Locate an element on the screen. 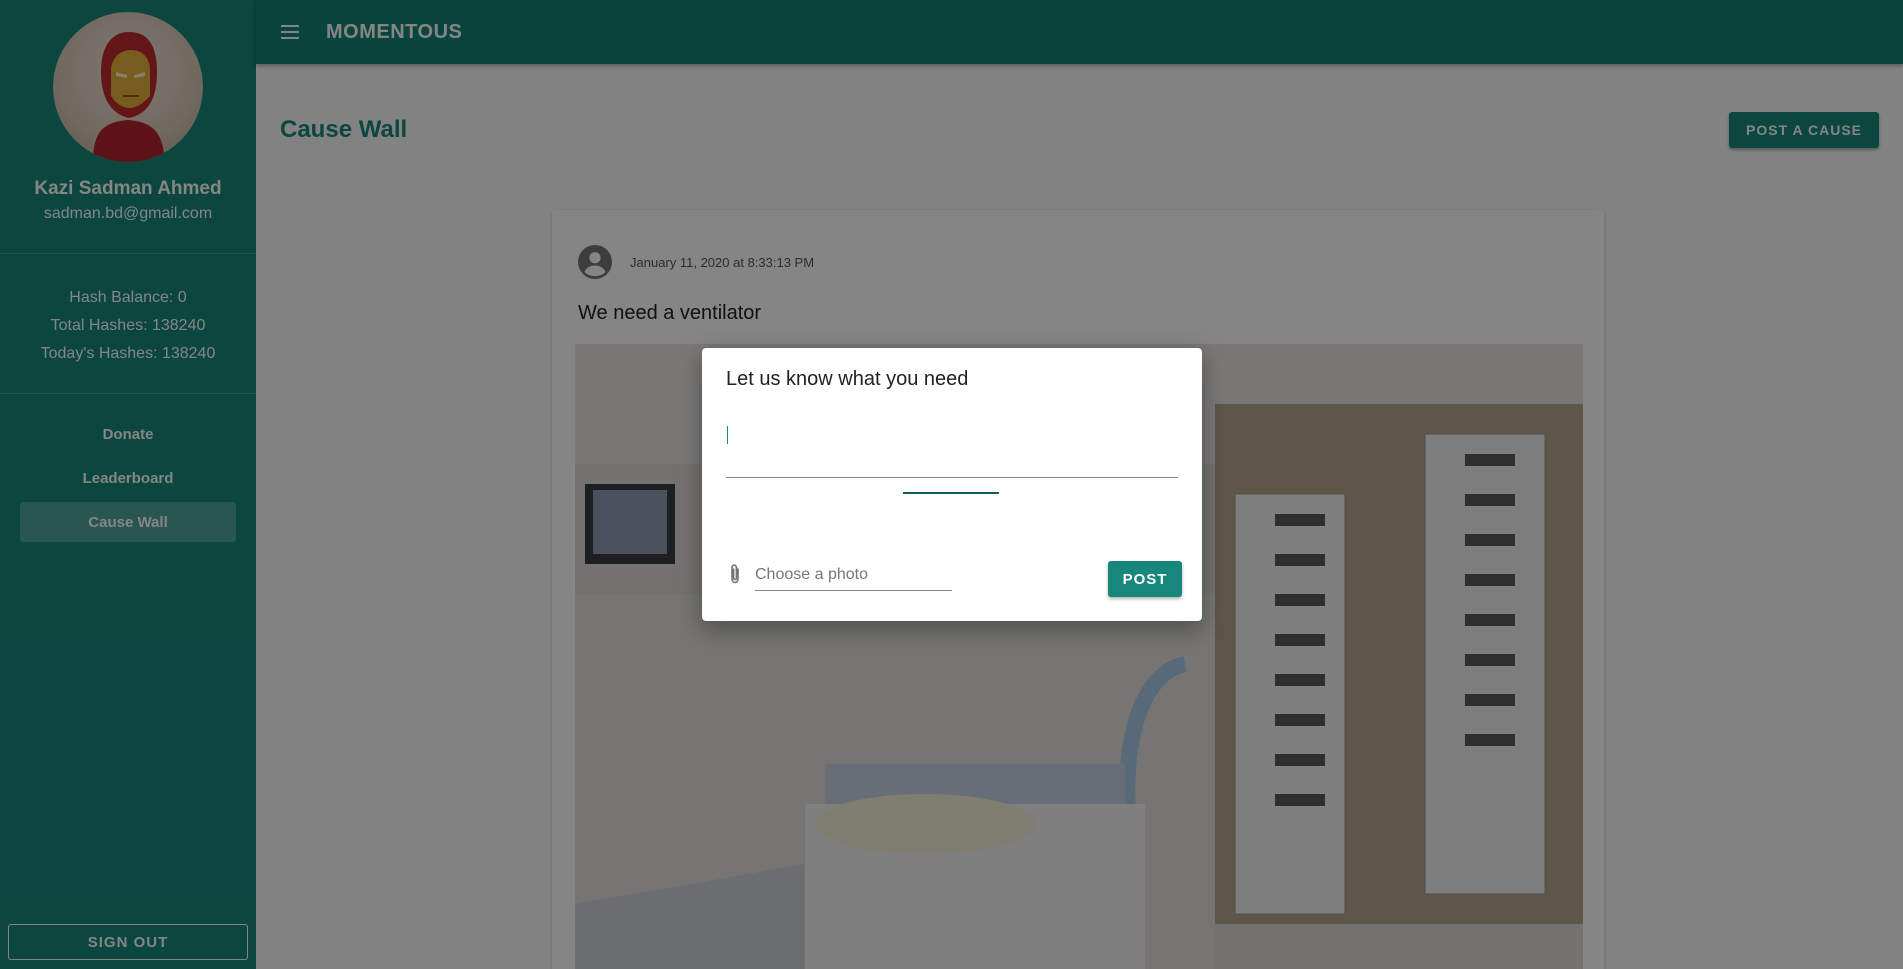  choose-photo-input: Choose a photo is located at coordinates (853, 575).